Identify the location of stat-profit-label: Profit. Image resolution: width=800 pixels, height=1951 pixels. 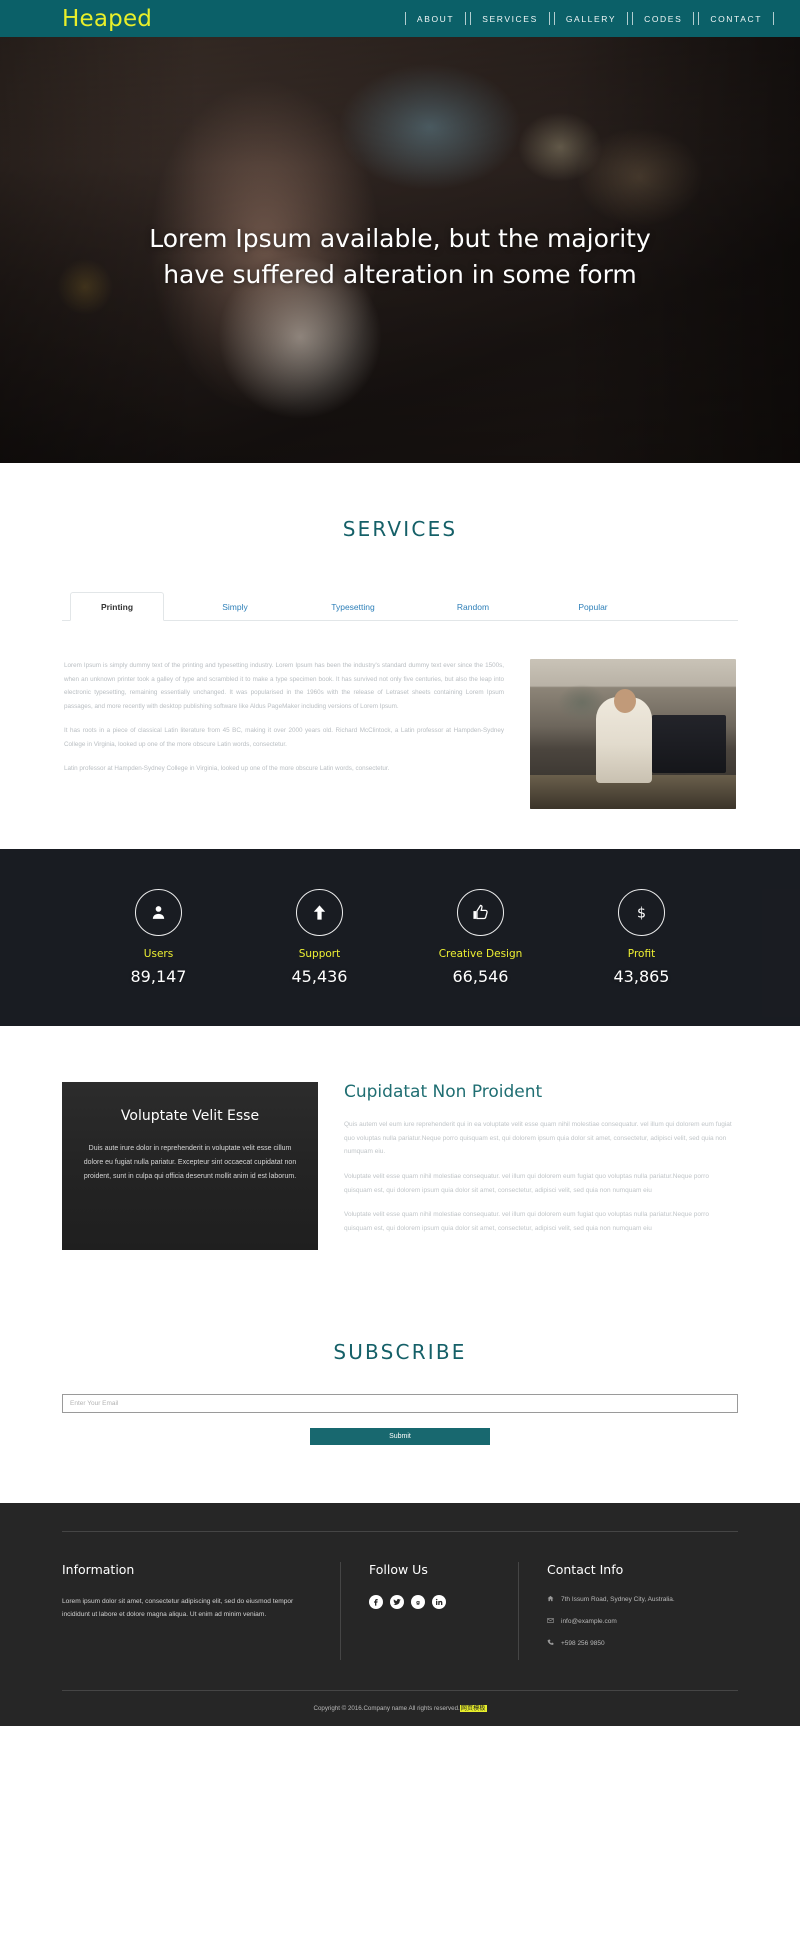
(641, 954).